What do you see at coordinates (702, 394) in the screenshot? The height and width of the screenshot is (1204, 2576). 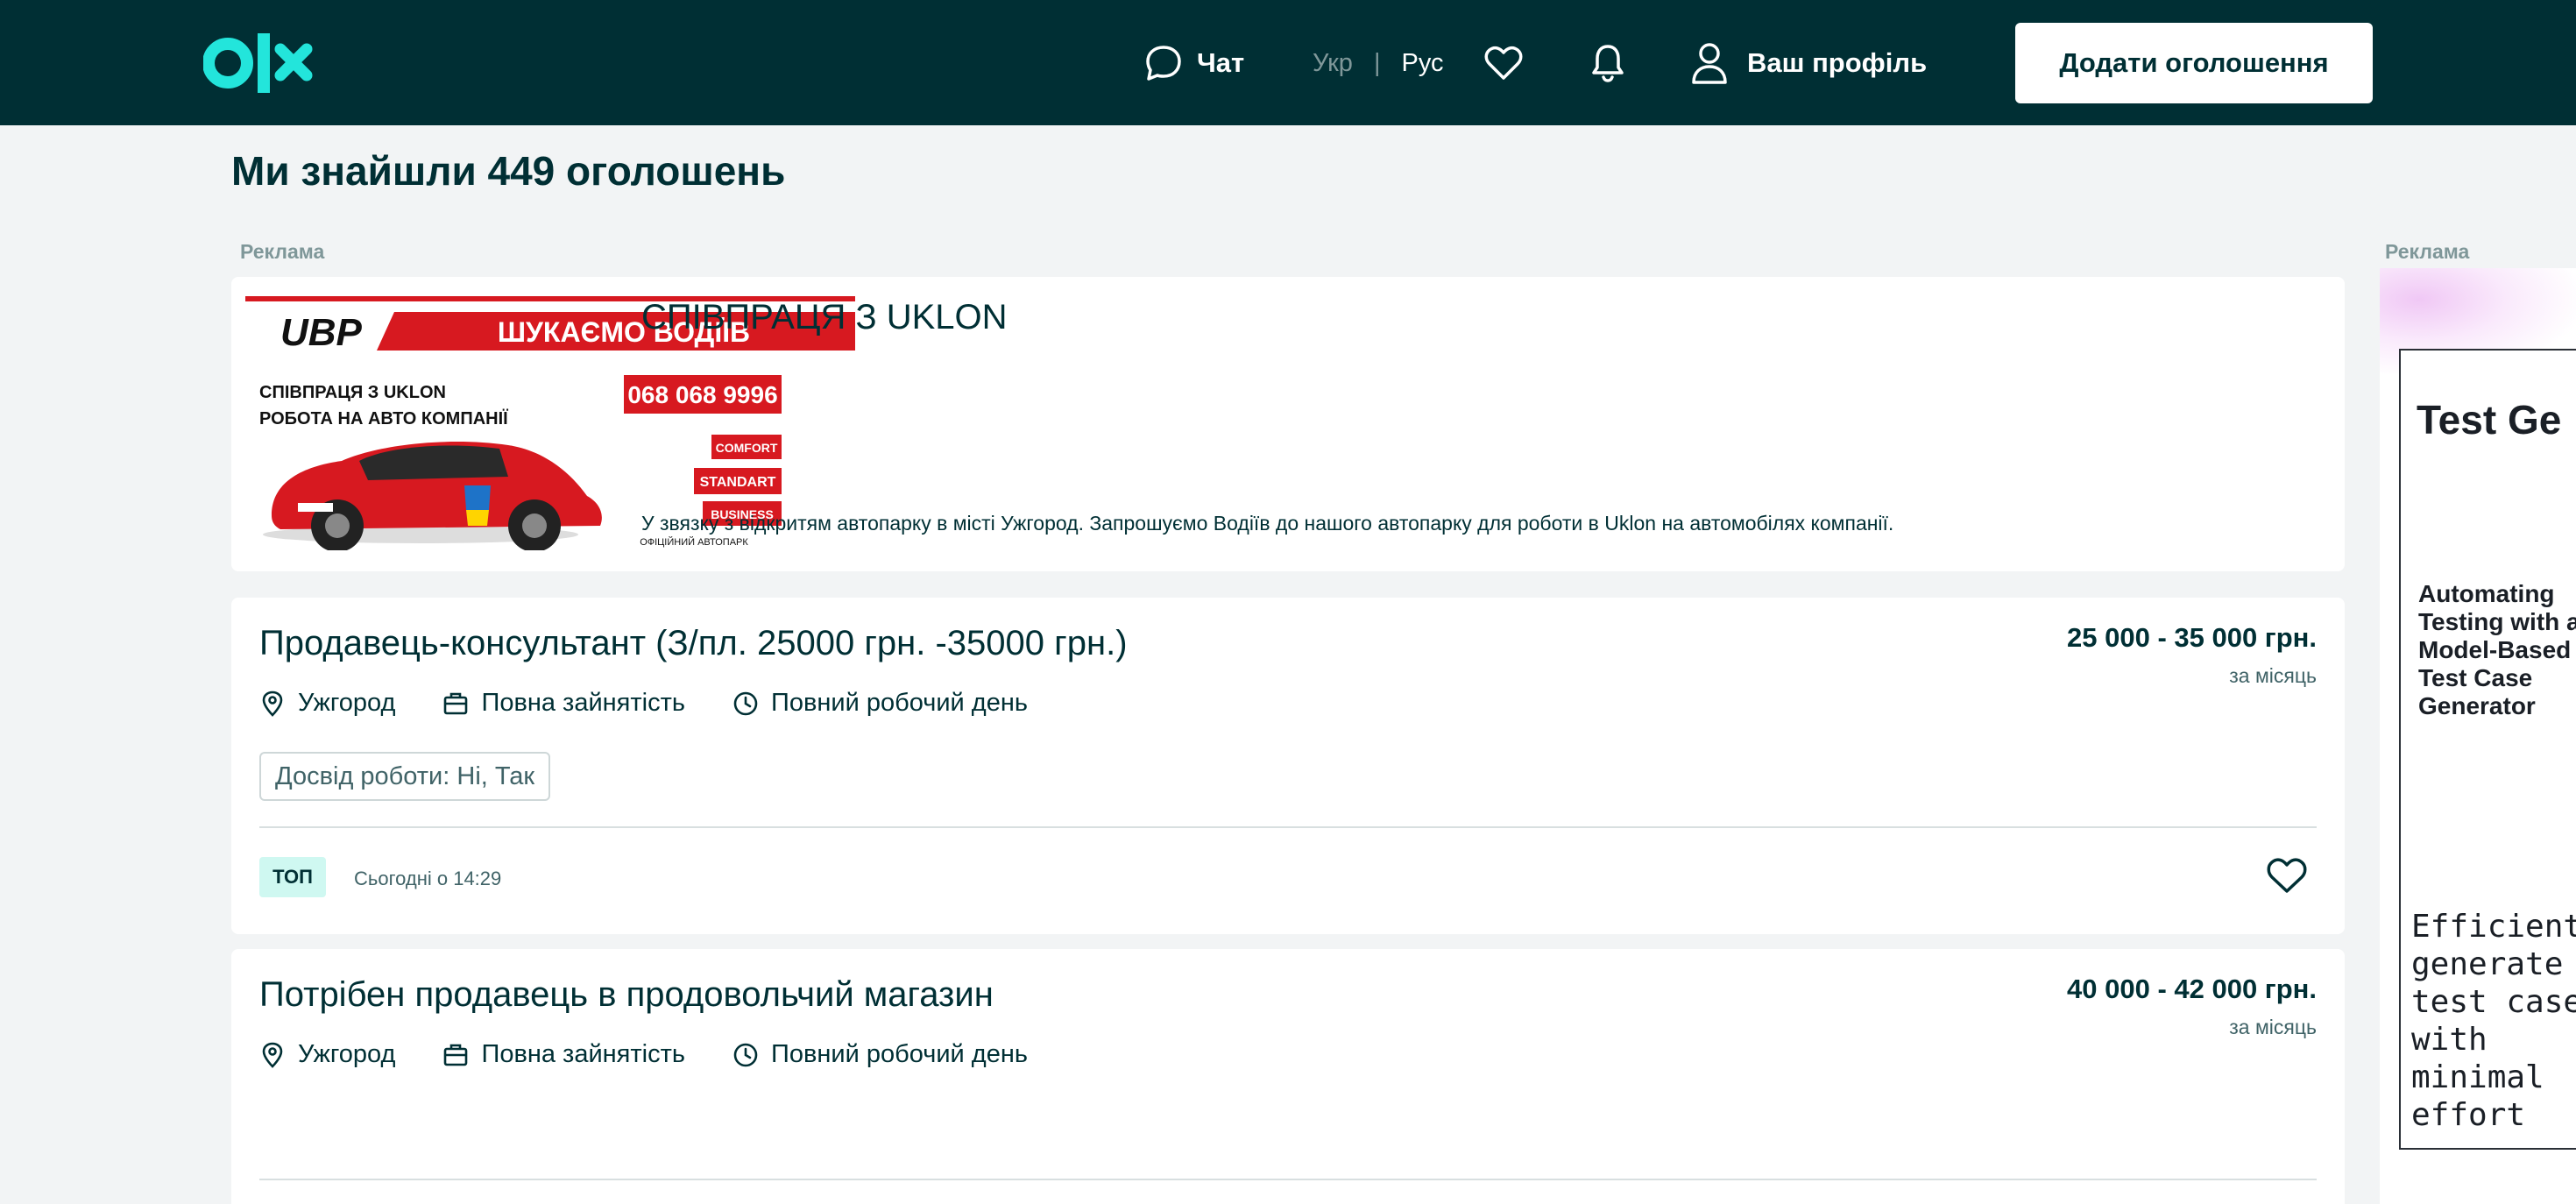 I see `ad-banner-phone: 068 068 9996` at bounding box center [702, 394].